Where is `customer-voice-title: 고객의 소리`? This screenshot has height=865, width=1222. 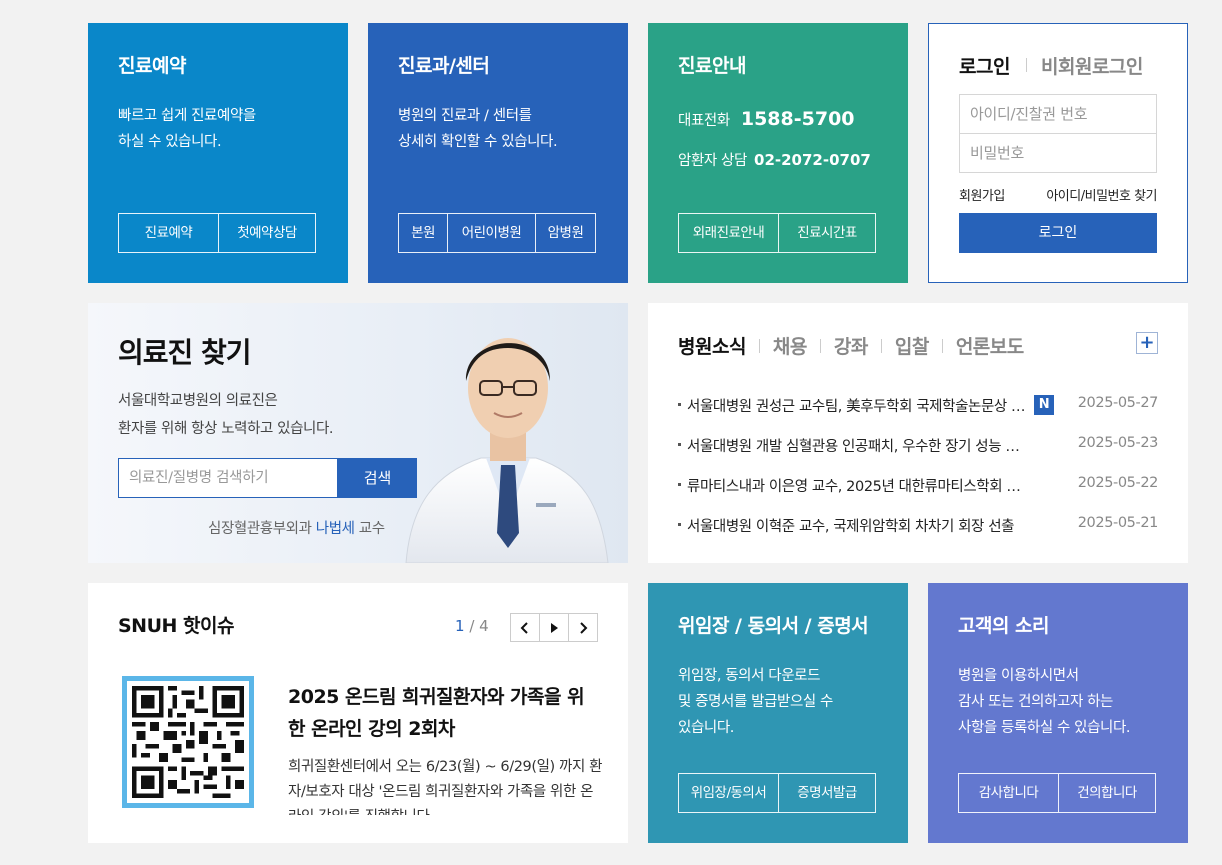
customer-voice-title: 고객의 소리 is located at coordinates (1004, 626).